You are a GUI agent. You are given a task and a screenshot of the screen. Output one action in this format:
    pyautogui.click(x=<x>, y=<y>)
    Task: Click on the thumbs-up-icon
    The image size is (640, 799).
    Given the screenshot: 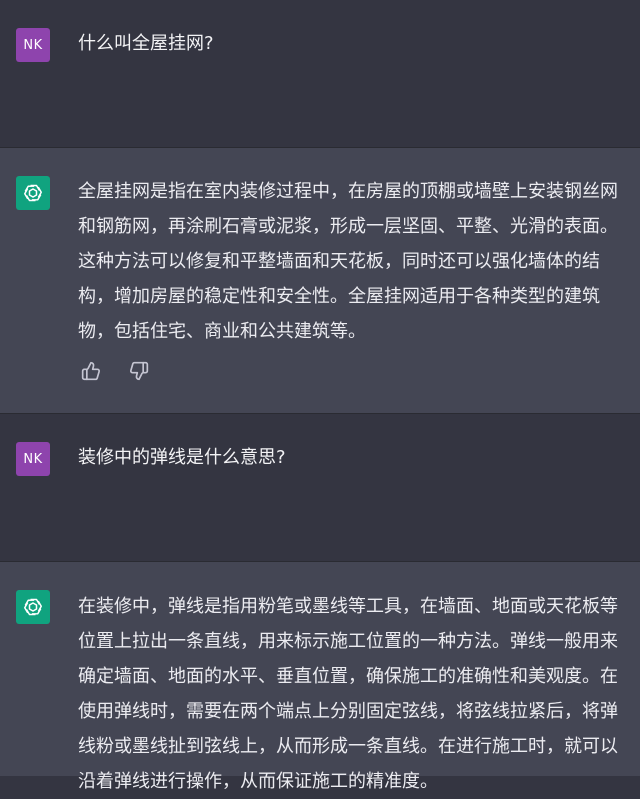 What is the action you would take?
    pyautogui.click(x=91, y=371)
    